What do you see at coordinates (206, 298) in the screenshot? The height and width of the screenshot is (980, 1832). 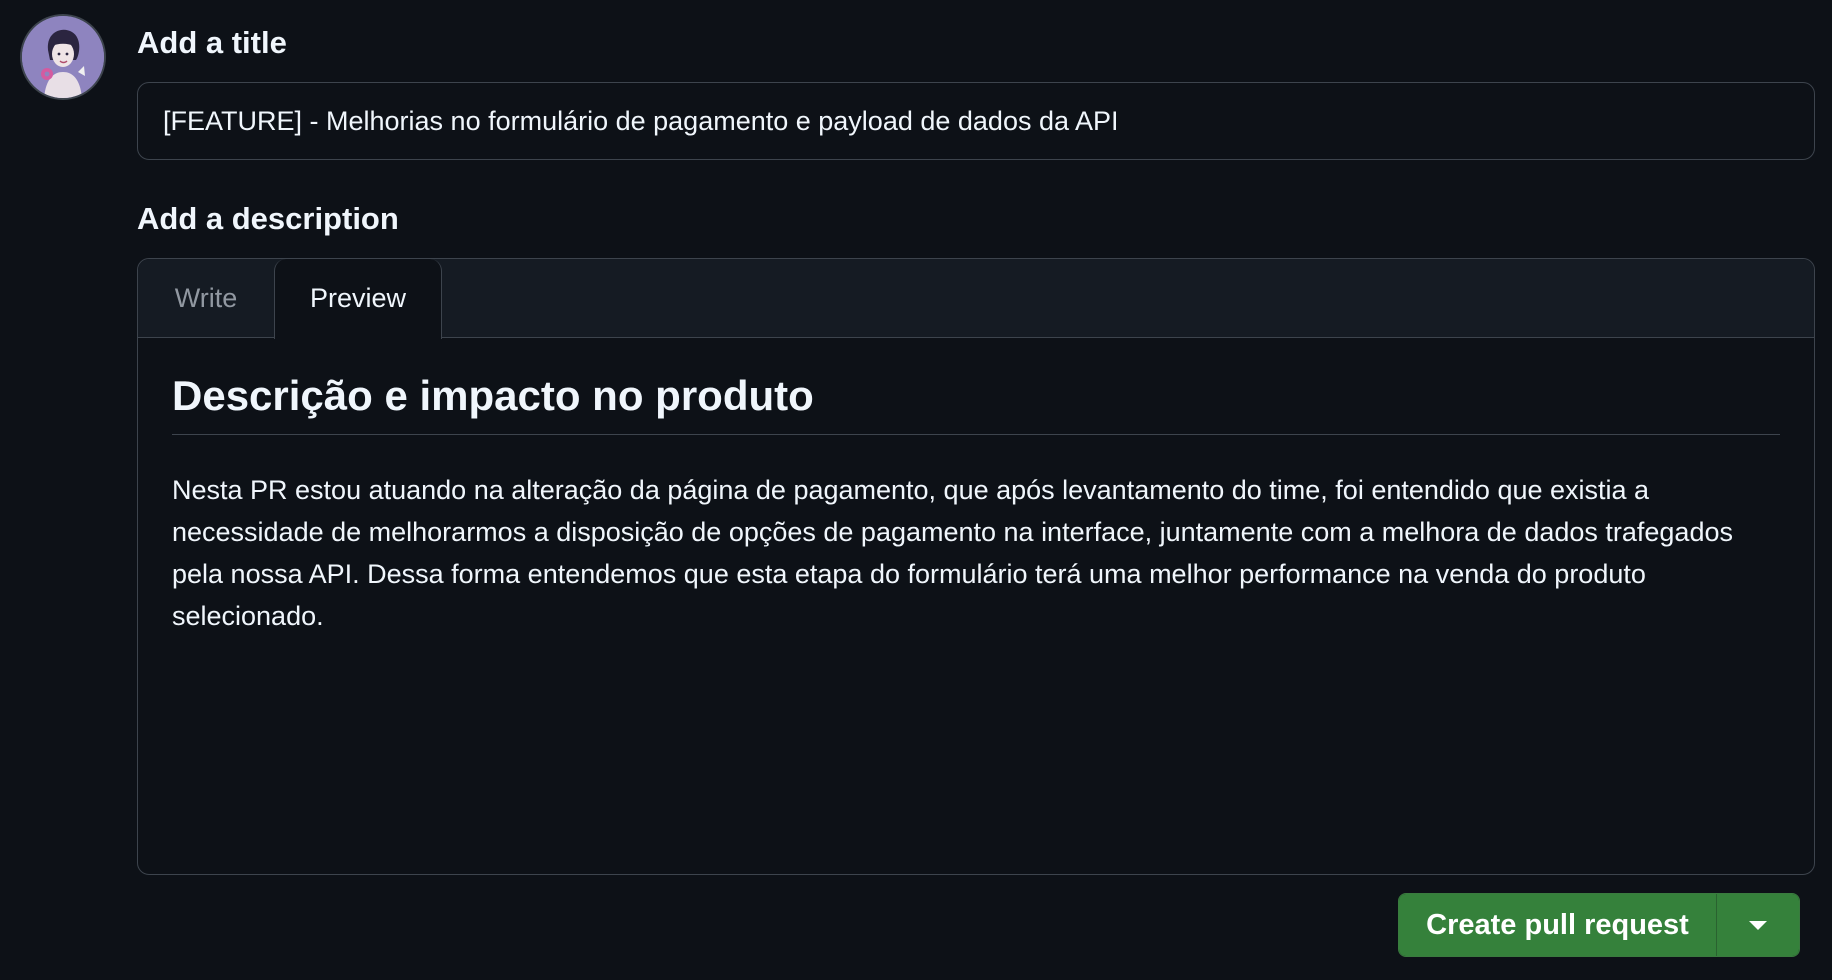 I see `tab-write: Write` at bounding box center [206, 298].